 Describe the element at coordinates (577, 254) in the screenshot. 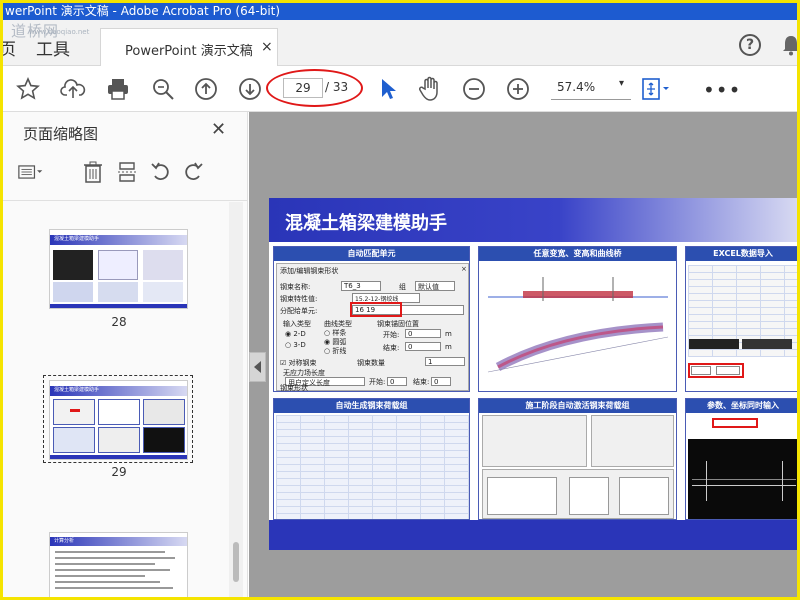

I see `panel-heading: 任意变宽、变高和曲线桥` at that location.